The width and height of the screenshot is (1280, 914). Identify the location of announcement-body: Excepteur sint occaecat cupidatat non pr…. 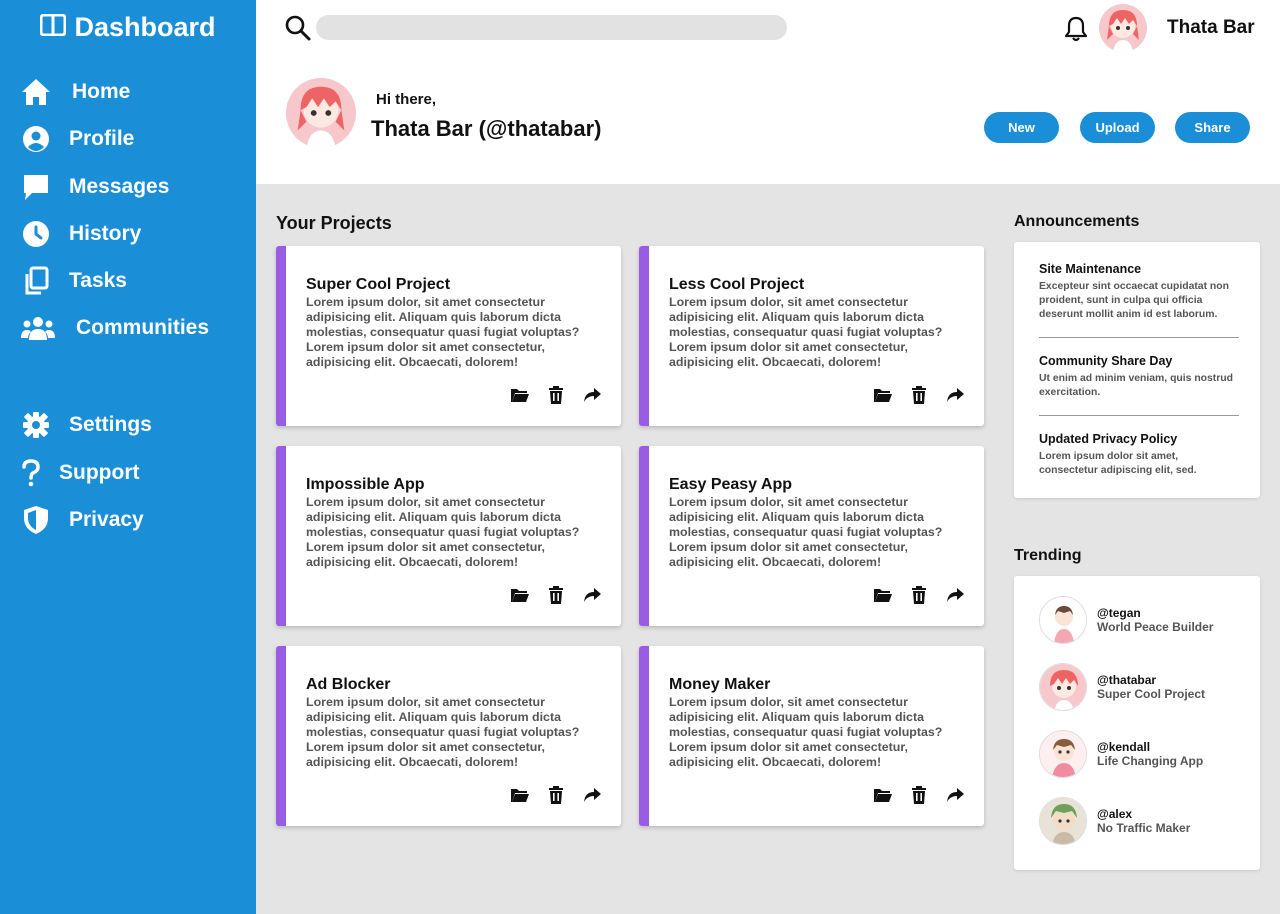
(1134, 300).